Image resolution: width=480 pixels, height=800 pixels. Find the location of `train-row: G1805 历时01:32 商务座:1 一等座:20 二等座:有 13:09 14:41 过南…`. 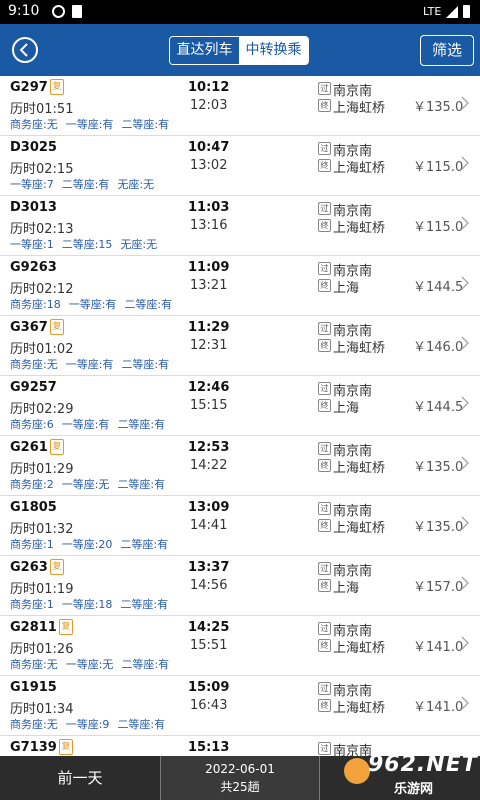

train-row: G1805 历时01:32 商务座:1 一等座:20 二等座:有 13:09 14:41 过南… is located at coordinates (240, 526).